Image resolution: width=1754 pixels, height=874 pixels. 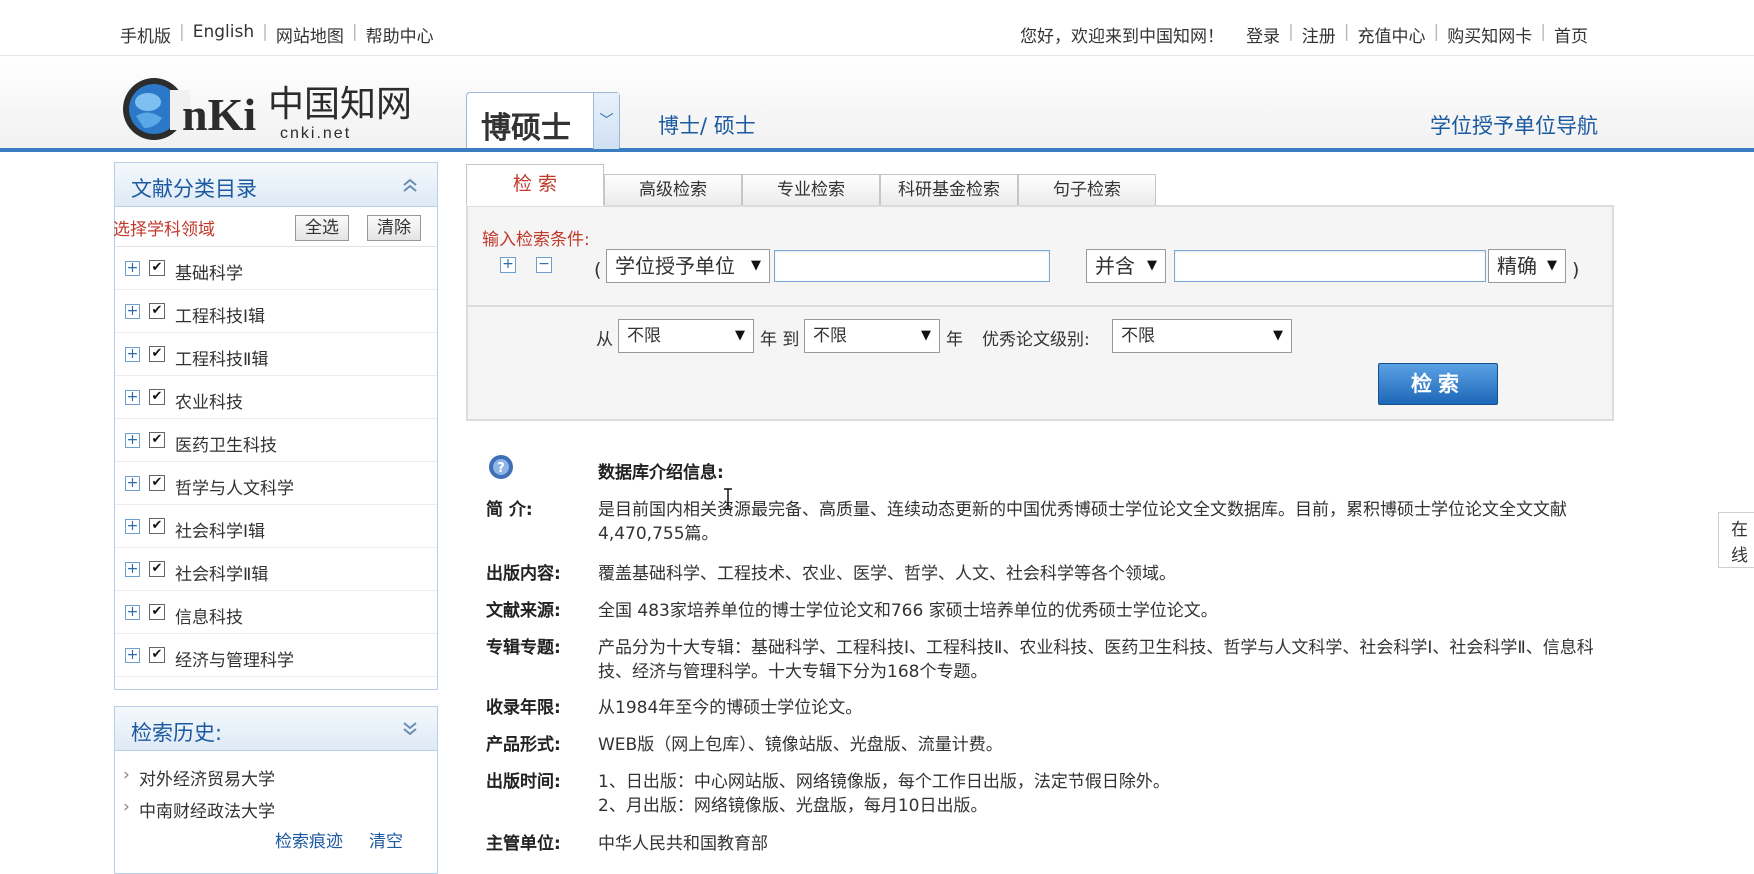 What do you see at coordinates (276, 775) in the screenshot?
I see `history-item: › 对外经济贸易大学` at bounding box center [276, 775].